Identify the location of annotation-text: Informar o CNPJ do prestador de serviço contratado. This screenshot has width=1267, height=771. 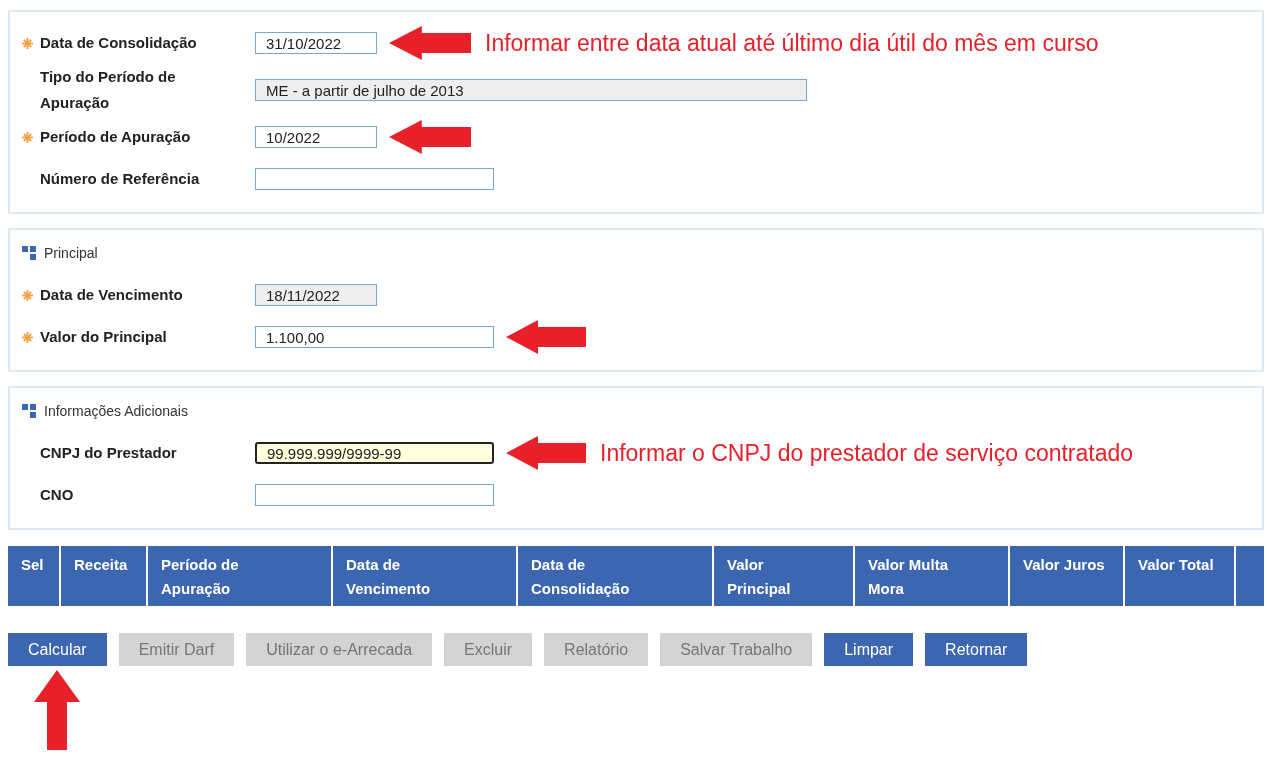
(867, 453).